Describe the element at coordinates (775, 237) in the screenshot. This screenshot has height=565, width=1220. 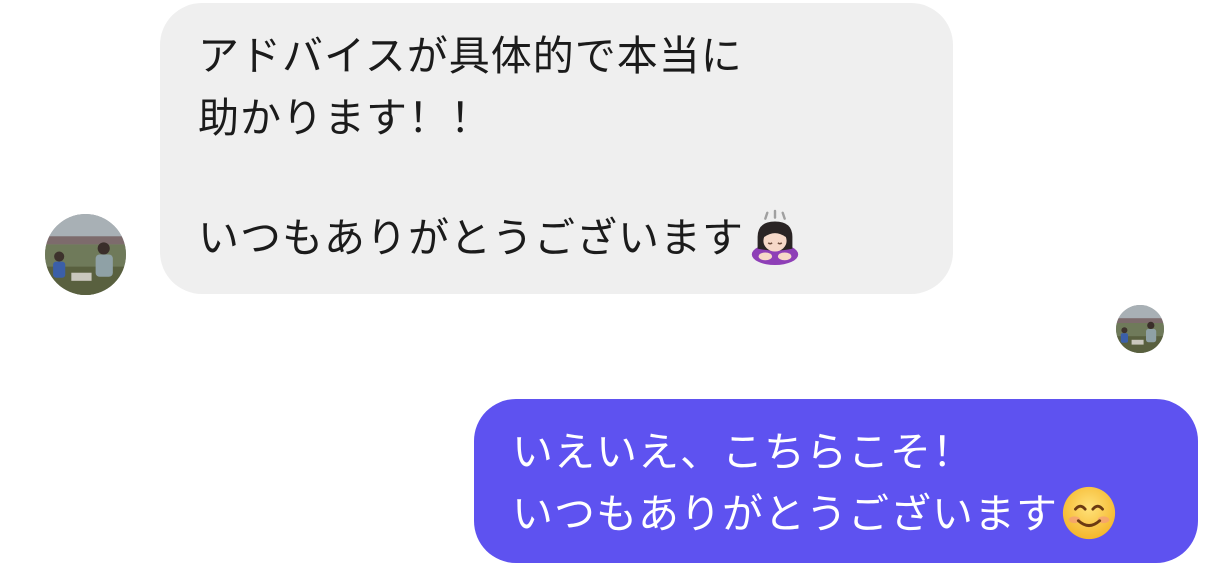
I see `bowing-woman-icon` at that location.